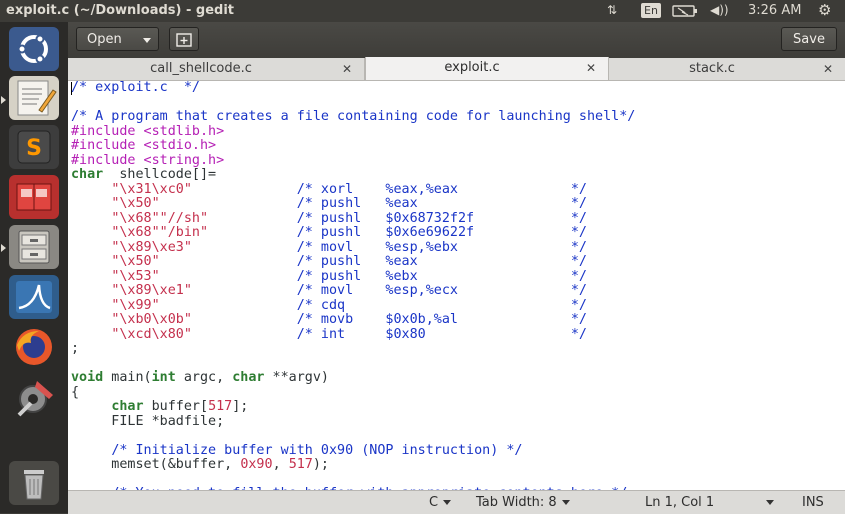 This screenshot has height=514, width=845. What do you see at coordinates (353, 291) in the screenshot?
I see `code-line: "\x89\xe1" /* movl %esp,%ecx */` at bounding box center [353, 291].